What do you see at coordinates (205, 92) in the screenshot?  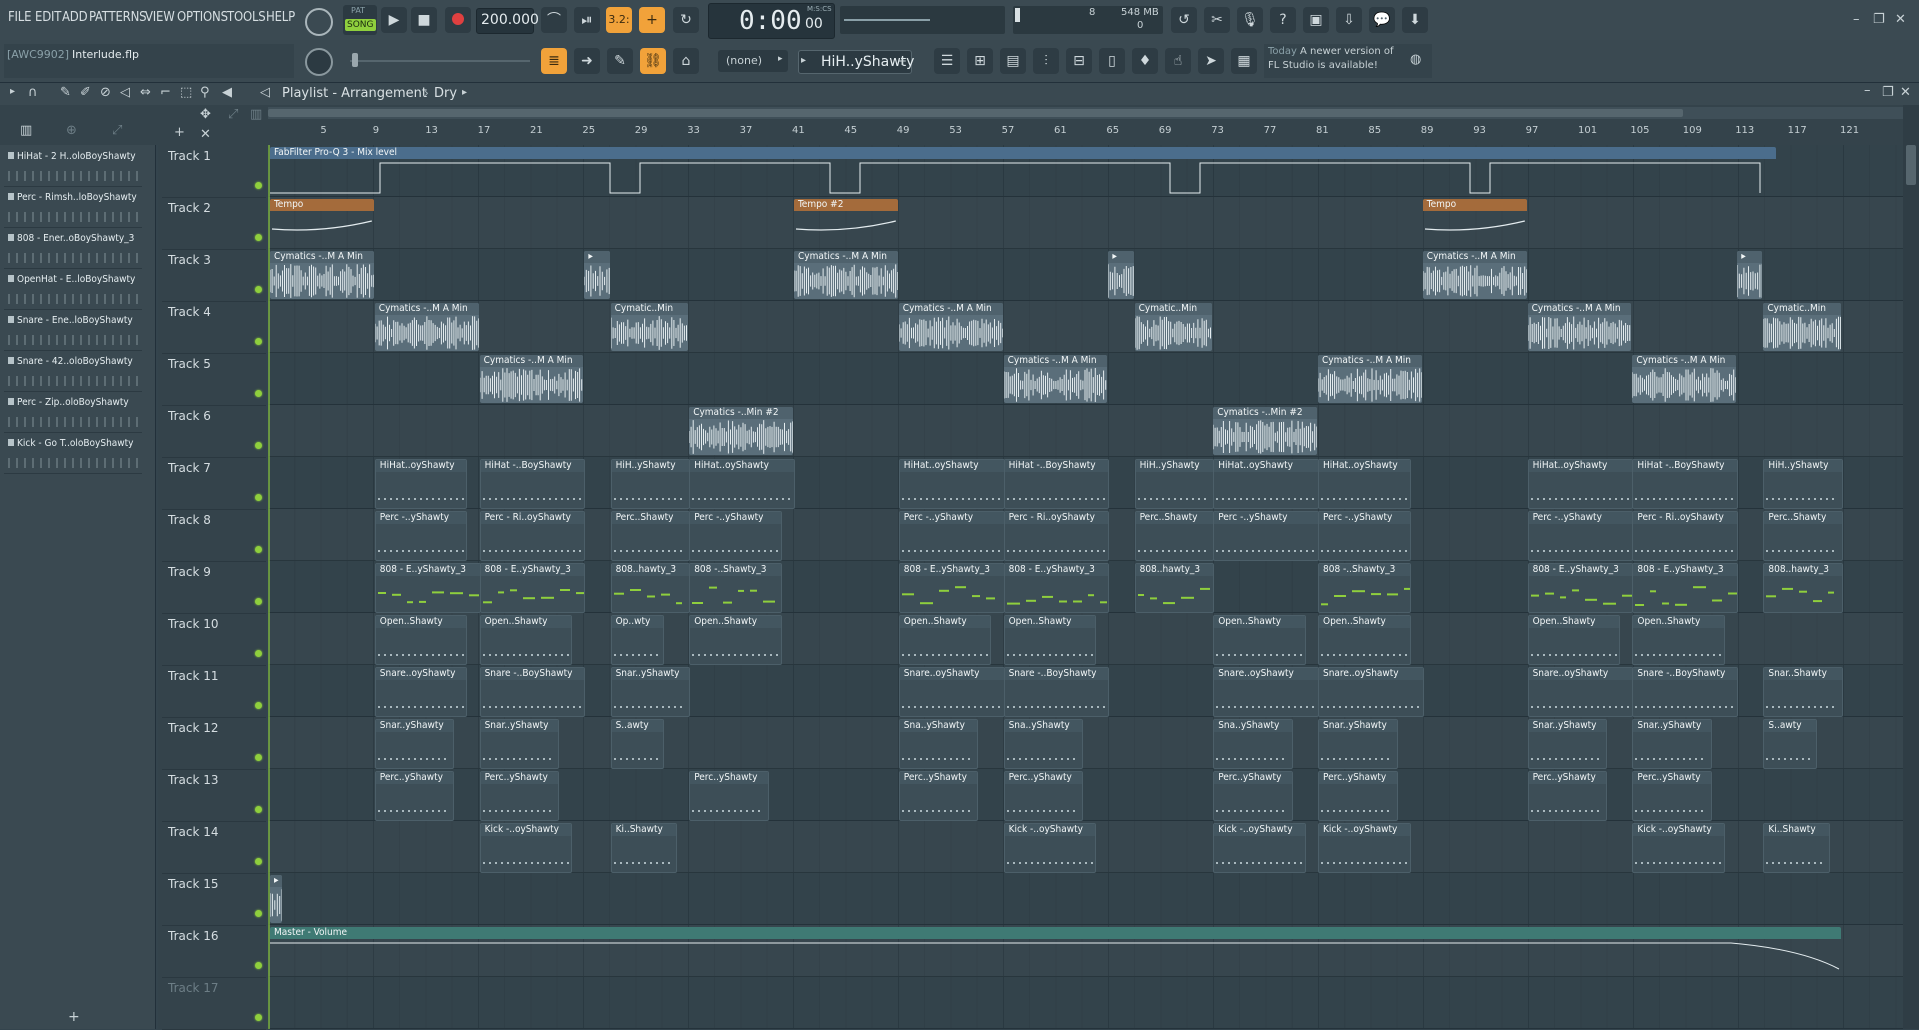 I see `zoom-tool-icon: ⚲` at bounding box center [205, 92].